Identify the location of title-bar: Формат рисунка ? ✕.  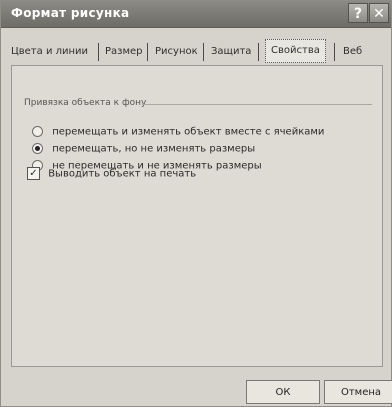
(196, 14).